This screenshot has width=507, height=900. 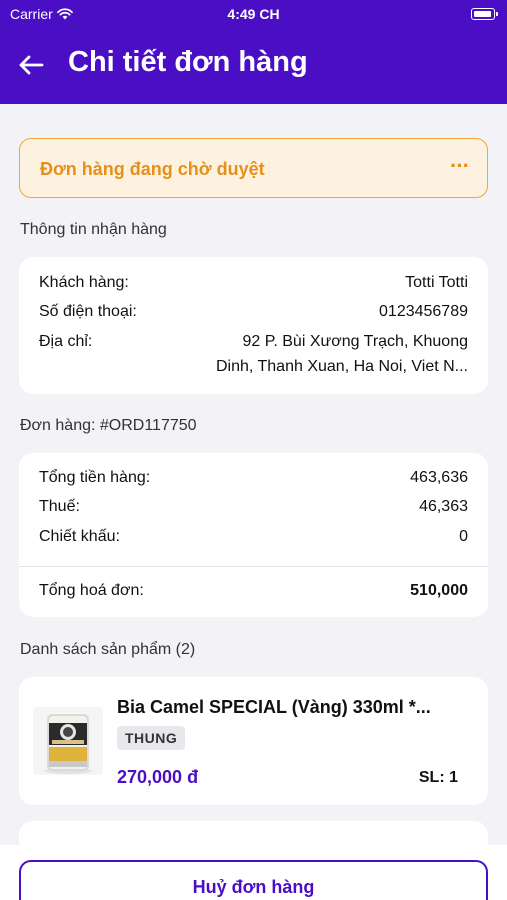 I want to click on customer-value: Totti Totti, so click(x=436, y=282).